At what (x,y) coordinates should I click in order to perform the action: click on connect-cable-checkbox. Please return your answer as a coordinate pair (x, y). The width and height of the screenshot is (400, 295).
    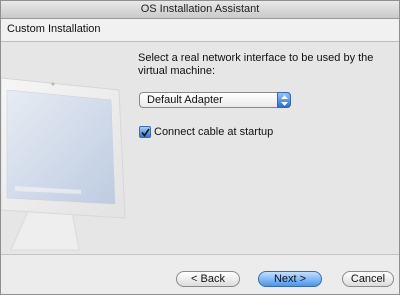
    Looking at the image, I should click on (145, 132).